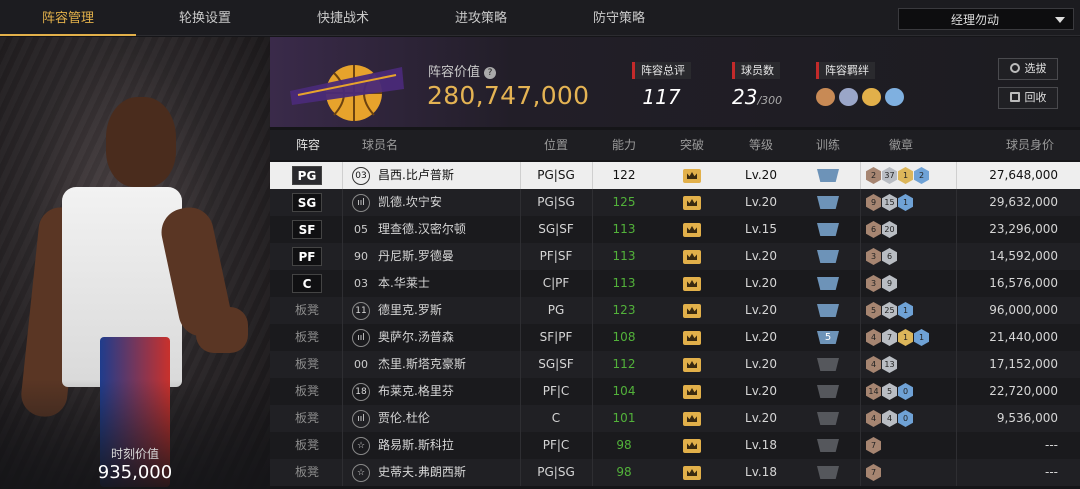 Image resolution: width=1080 pixels, height=489 pixels. I want to click on badge-icon: 20, so click(889, 229).